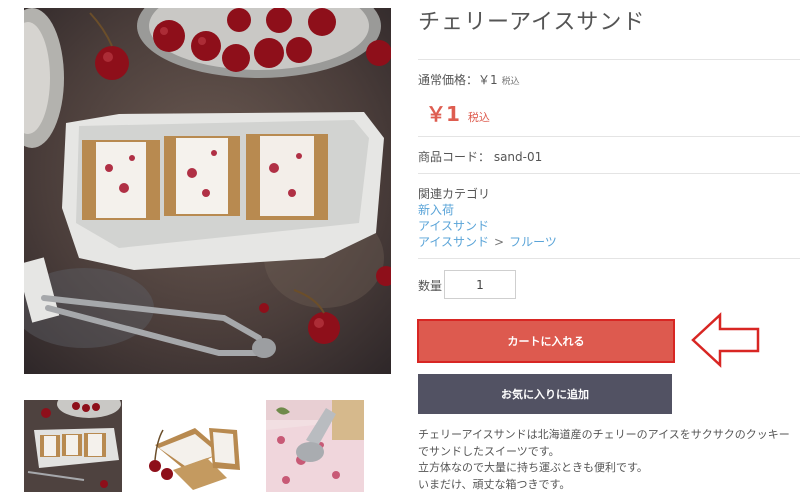 The height and width of the screenshot is (493, 800). What do you see at coordinates (480, 284) in the screenshot?
I see `quantity-input` at bounding box center [480, 284].